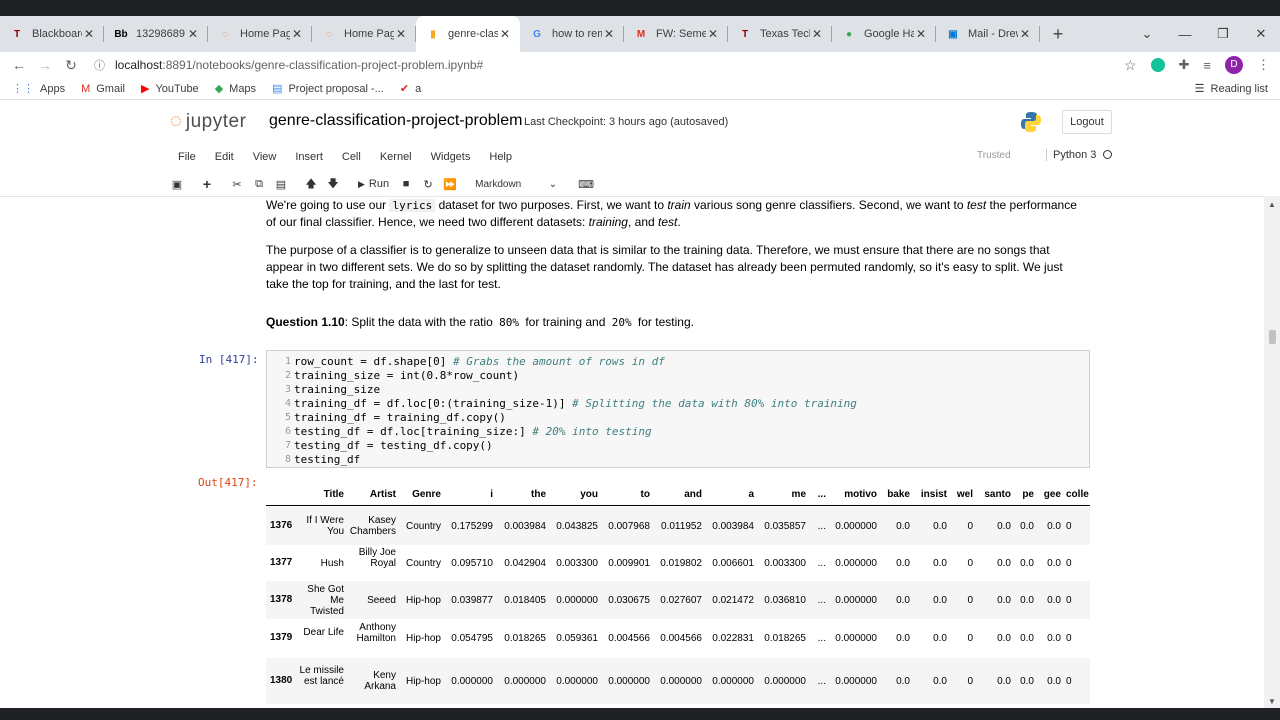  Describe the element at coordinates (176, 121) in the screenshot. I see `jupyter-ring-icon: ◌` at that location.